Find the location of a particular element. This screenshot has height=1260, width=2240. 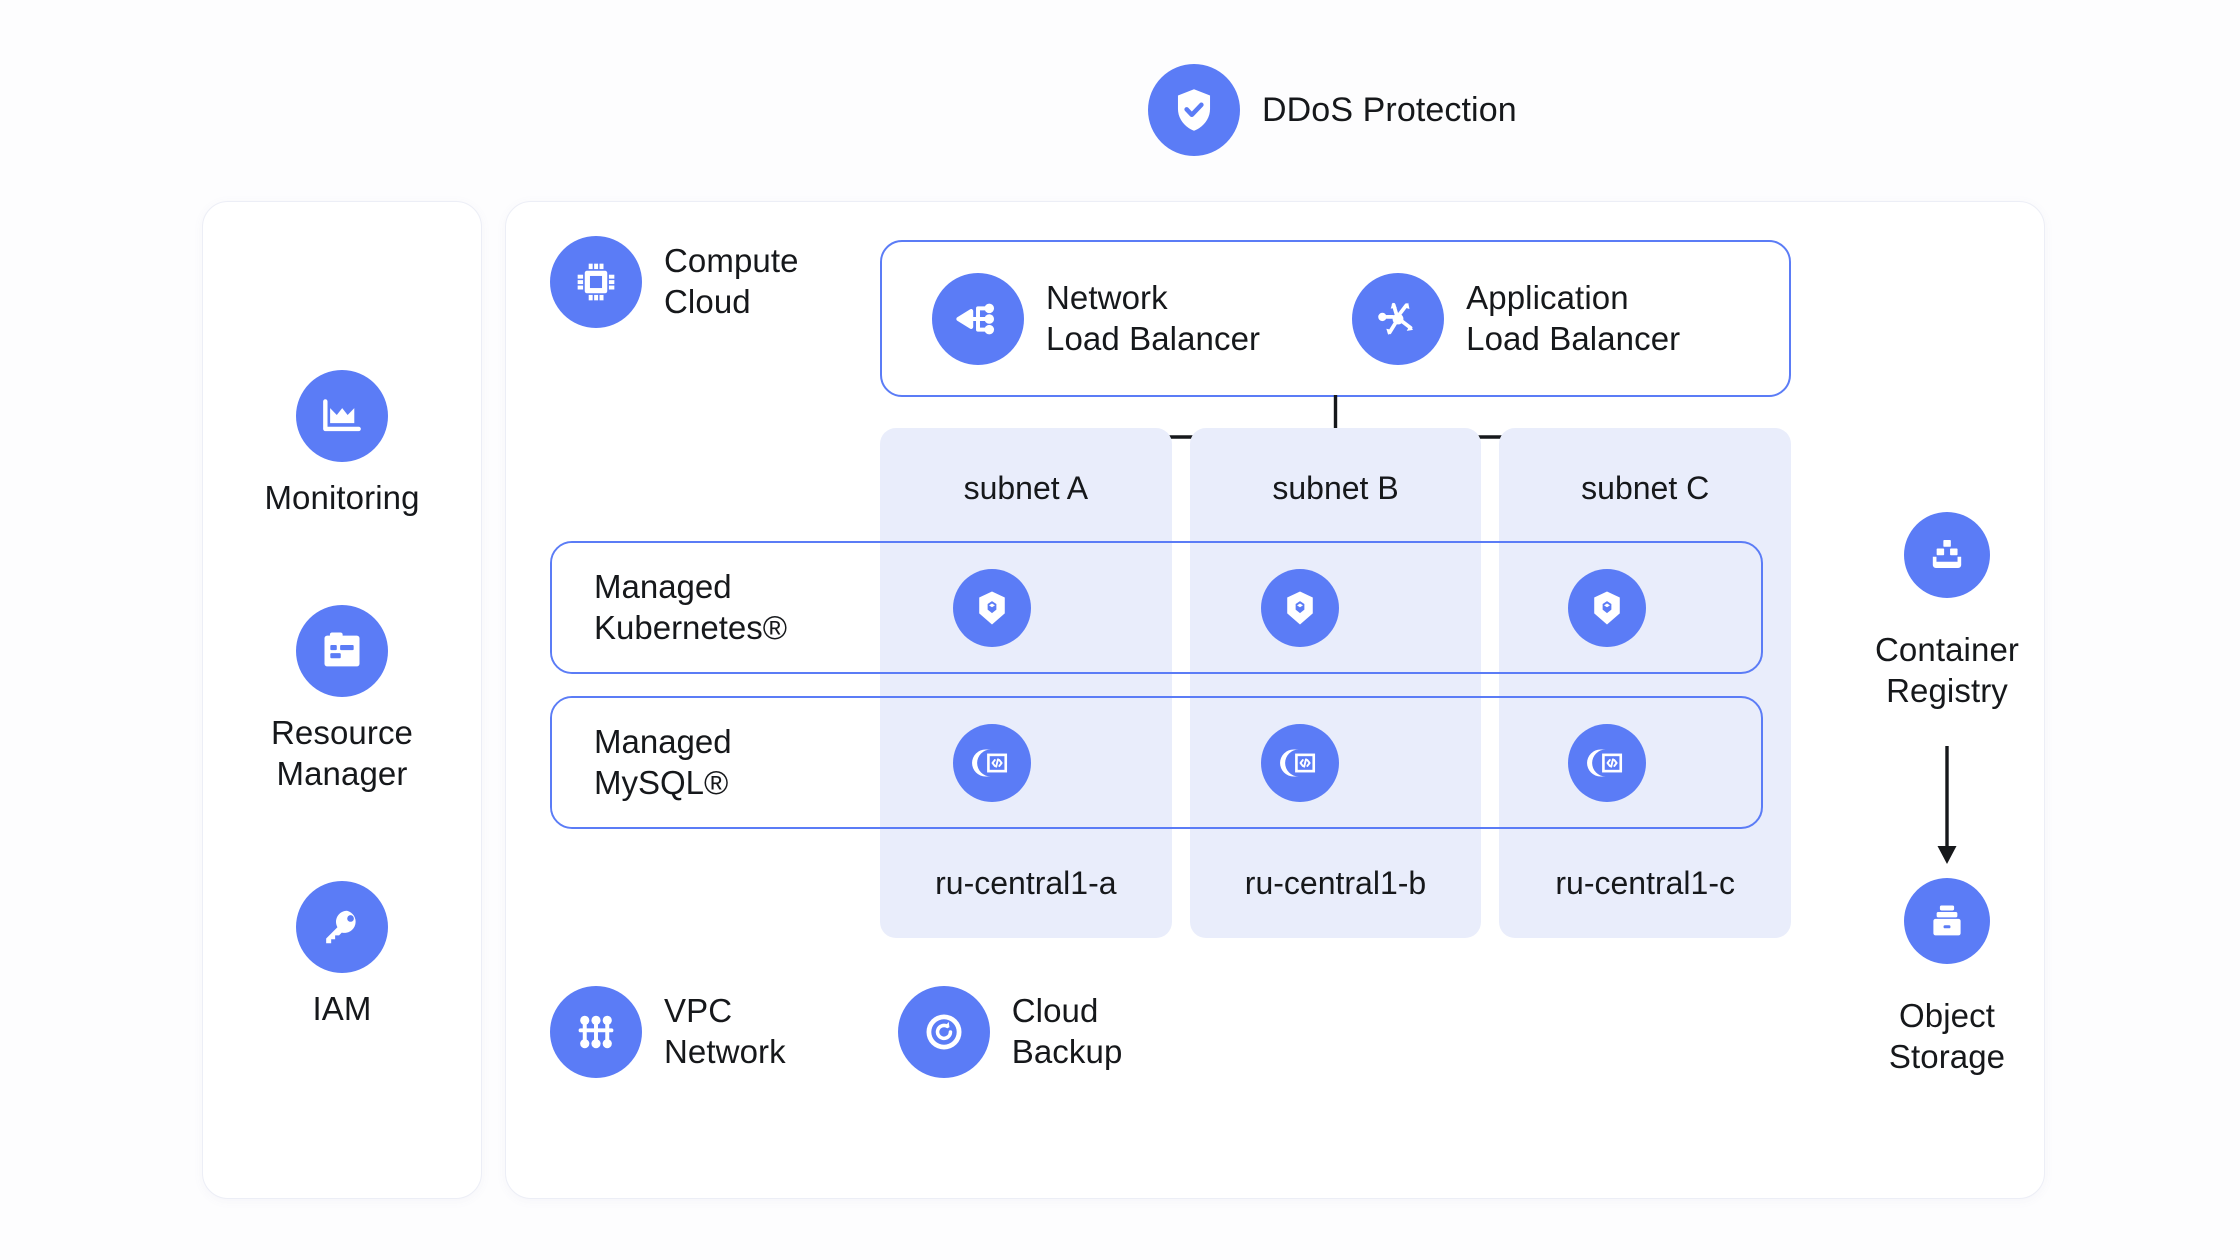

sidebar-item-label: Resource Manager is located at coordinates (342, 753).